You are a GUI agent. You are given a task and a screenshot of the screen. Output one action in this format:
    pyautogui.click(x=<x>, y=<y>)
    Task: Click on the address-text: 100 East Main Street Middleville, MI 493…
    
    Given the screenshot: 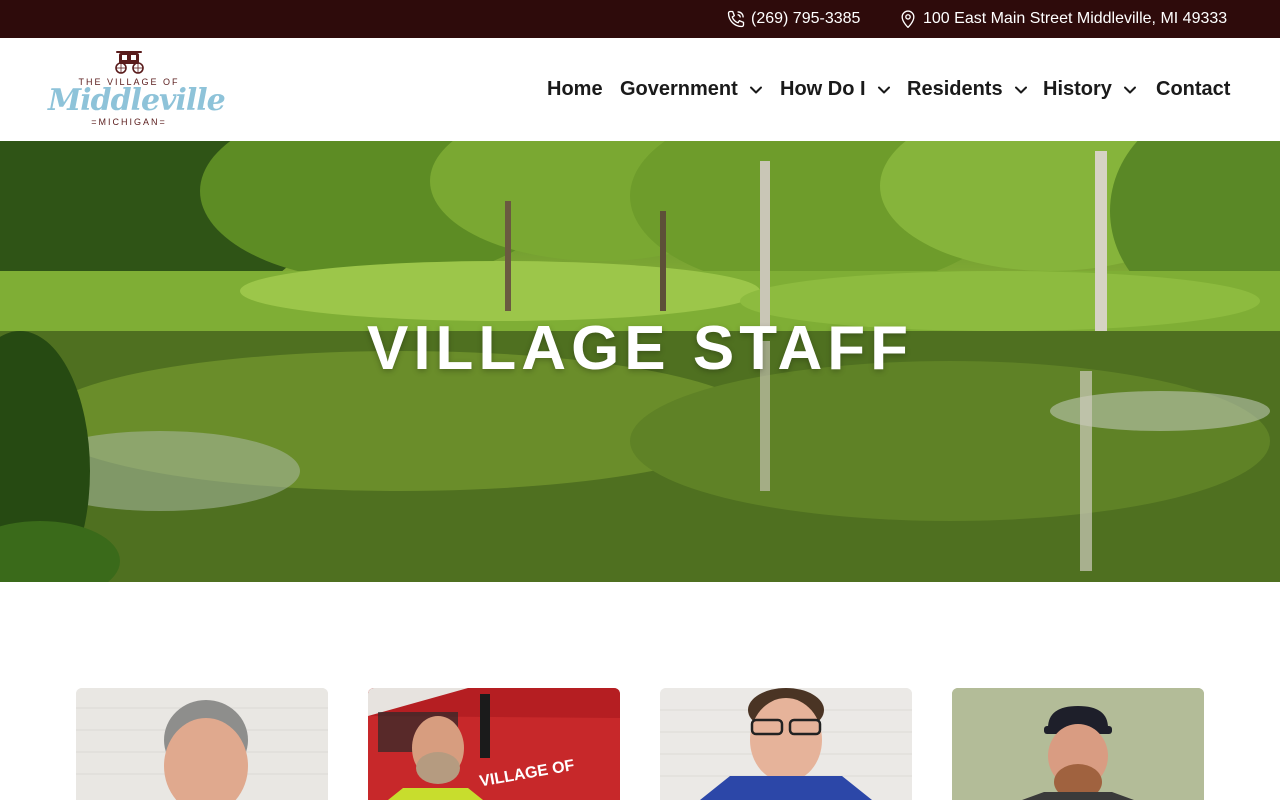 What is the action you would take?
    pyautogui.click(x=1075, y=18)
    